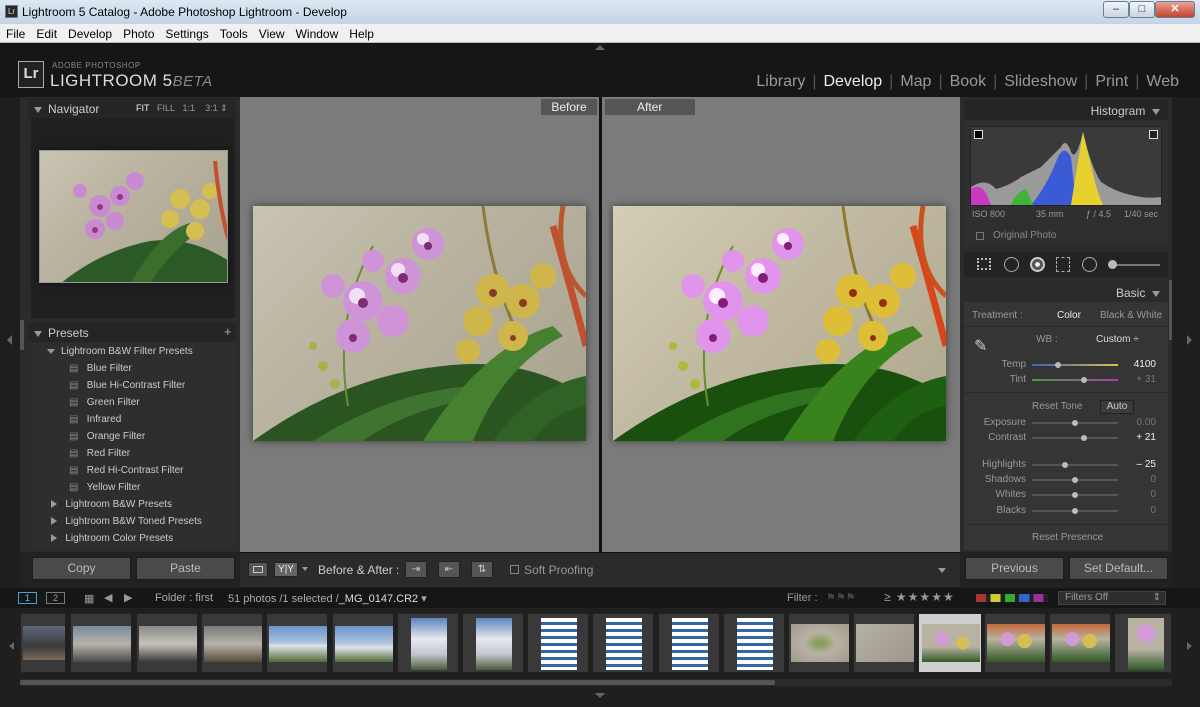 This screenshot has width=1200, height=707. What do you see at coordinates (1140, 437) in the screenshot?
I see `contrast-value: + 21` at bounding box center [1140, 437].